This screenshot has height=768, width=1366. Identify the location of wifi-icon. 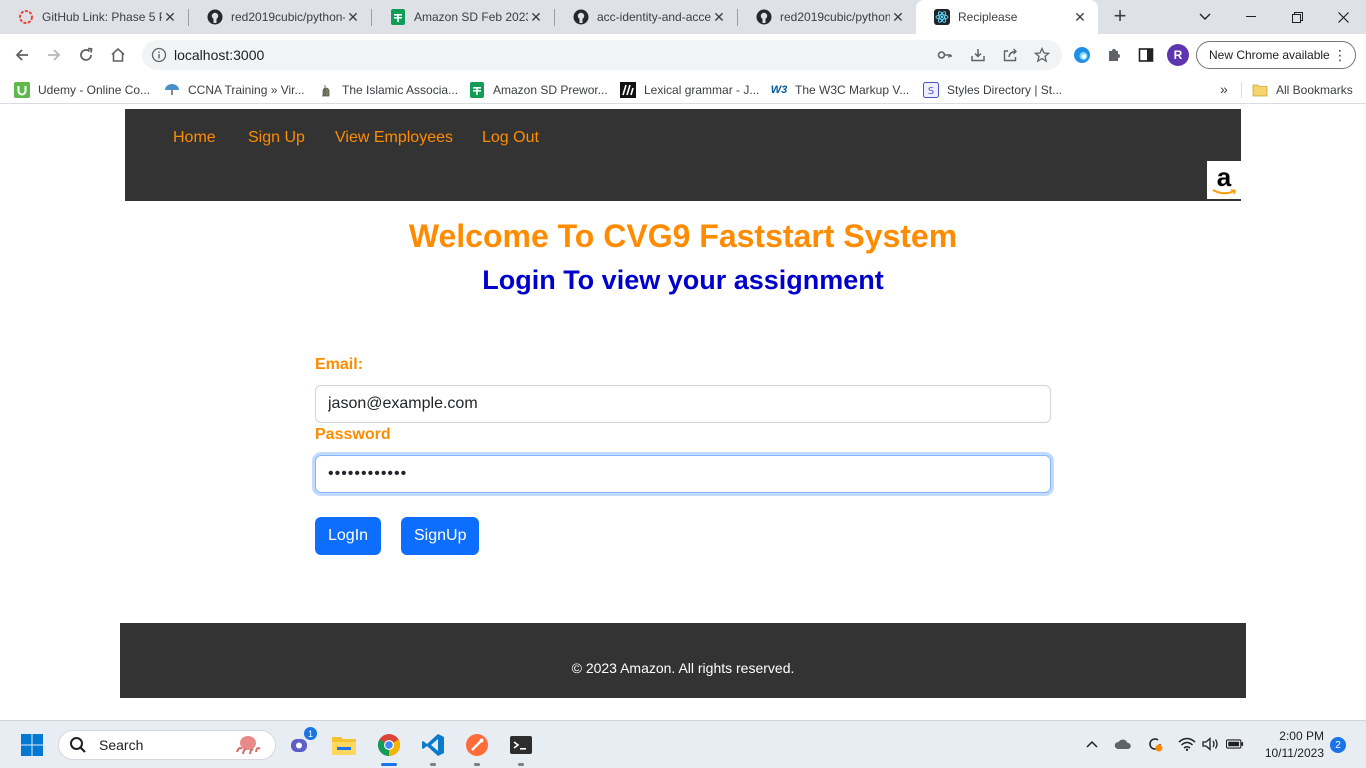
(1187, 744).